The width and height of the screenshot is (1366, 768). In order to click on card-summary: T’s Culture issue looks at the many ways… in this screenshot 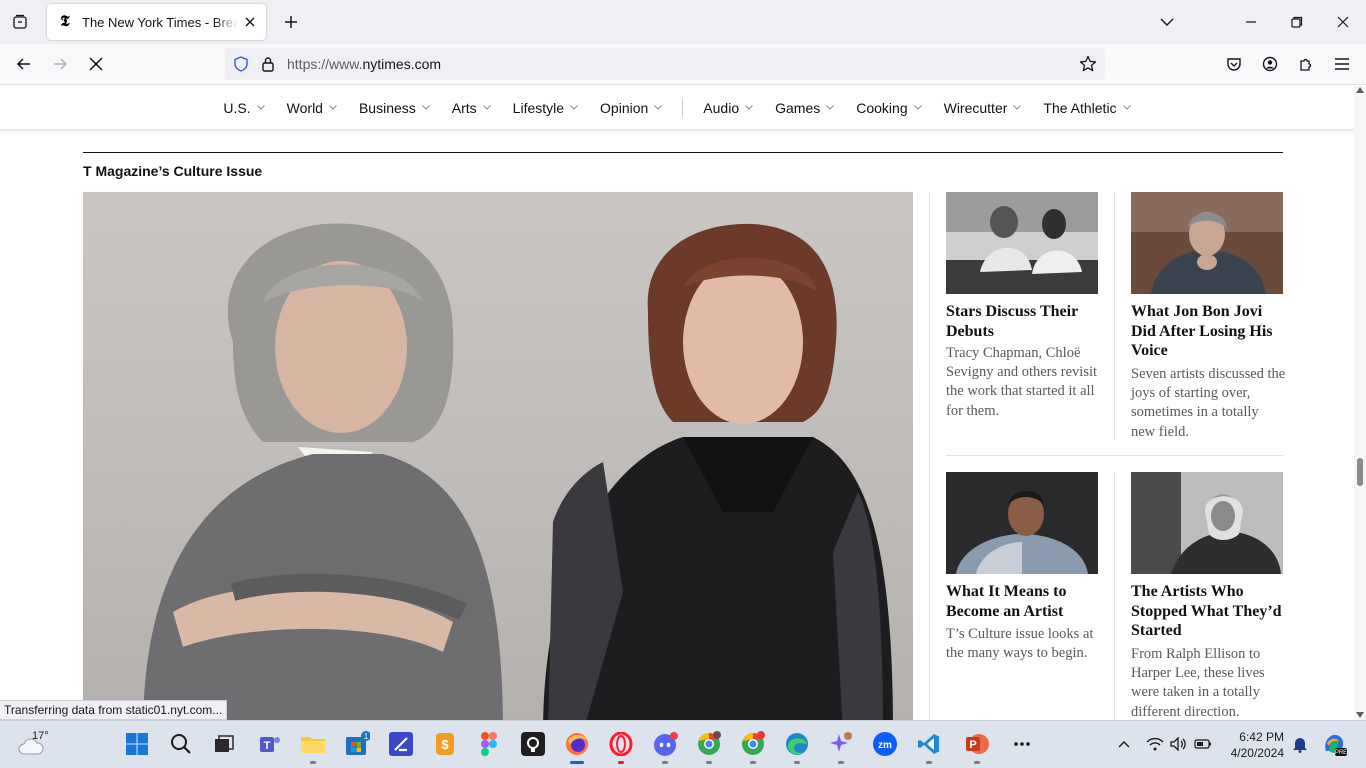, I will do `click(1020, 644)`.